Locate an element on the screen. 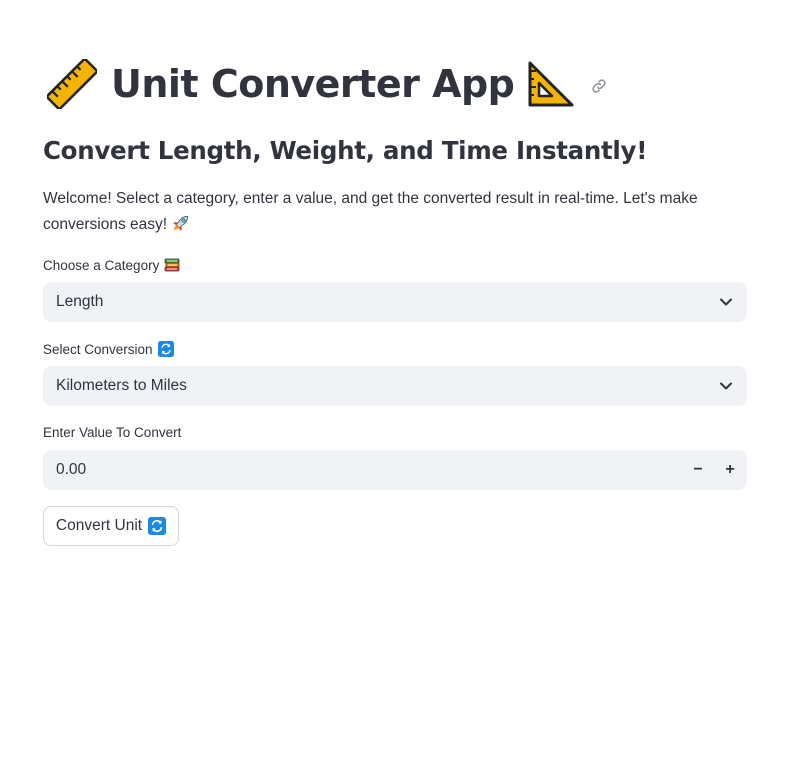  value-label-text: Enter Value To Convert is located at coordinates (112, 432).